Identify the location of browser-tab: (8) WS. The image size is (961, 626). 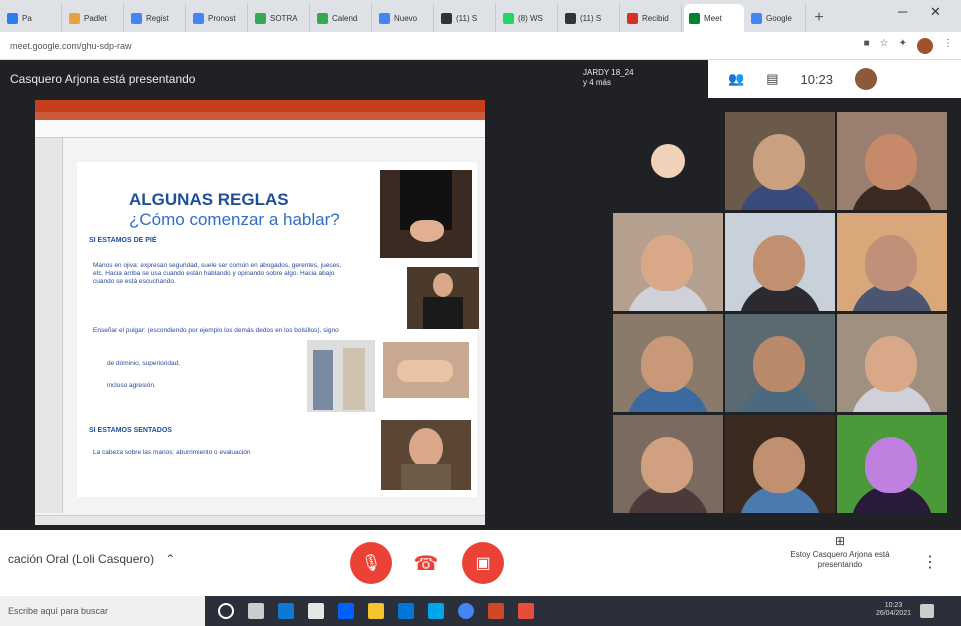
(528, 18).